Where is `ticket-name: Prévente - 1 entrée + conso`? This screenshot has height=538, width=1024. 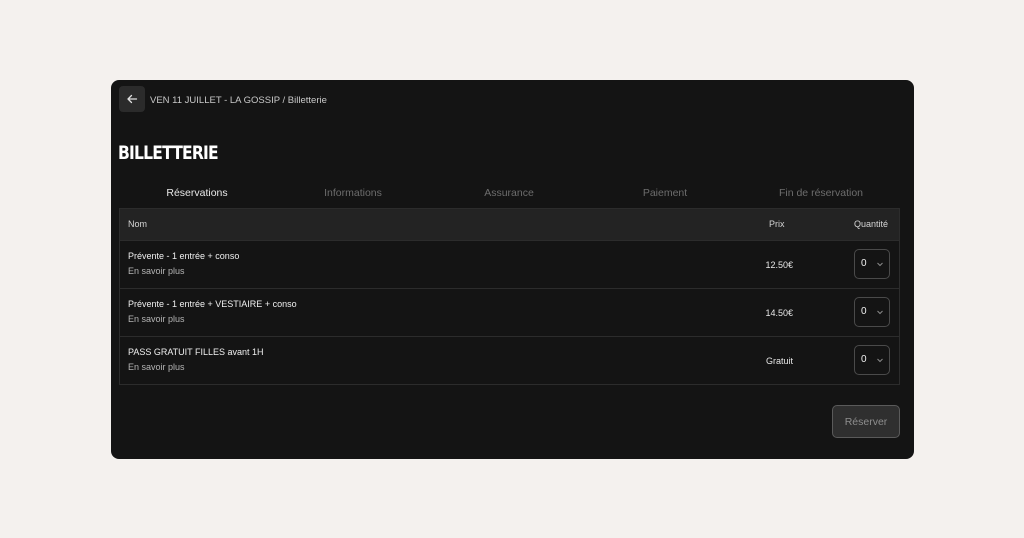 ticket-name: Prévente - 1 entrée + conso is located at coordinates (184, 256).